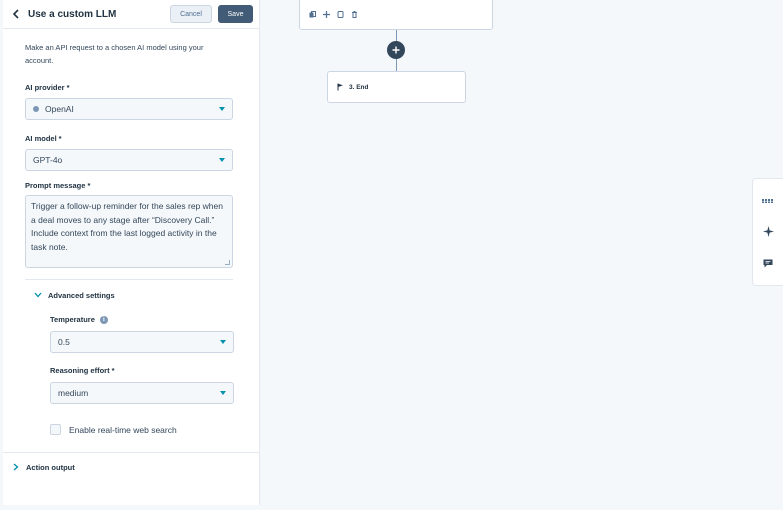  What do you see at coordinates (72, 14) in the screenshot?
I see `panel-title: Use a custom LLM` at bounding box center [72, 14].